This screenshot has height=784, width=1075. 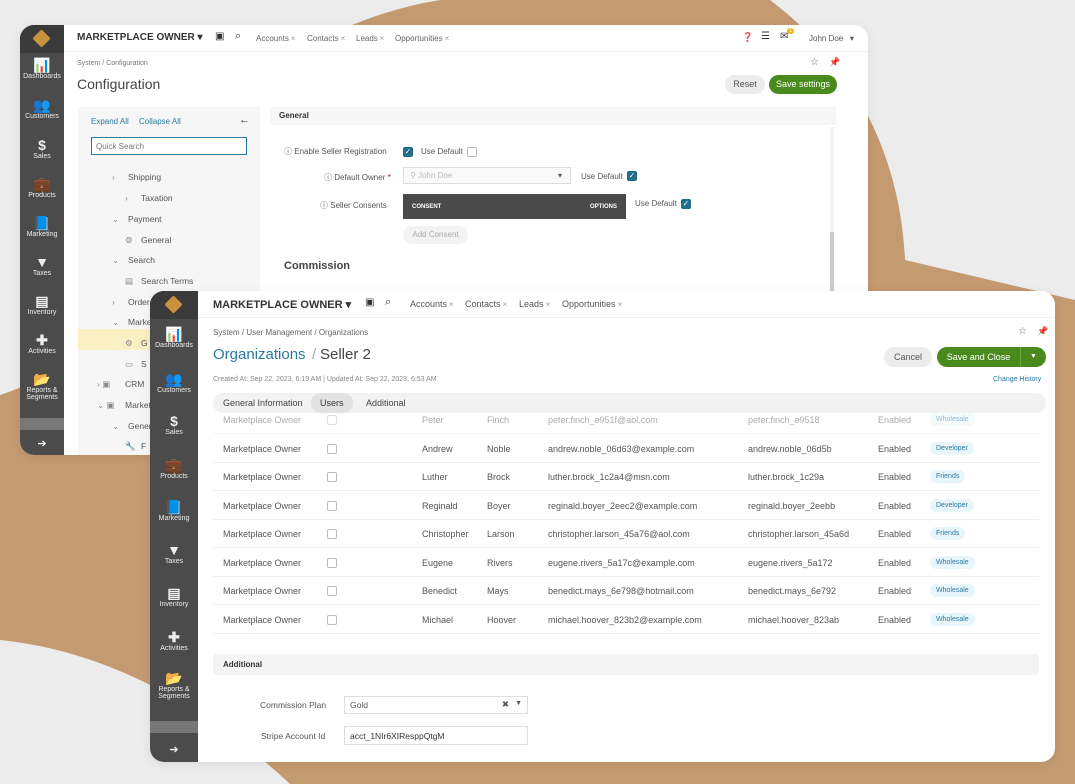 I want to click on save-and-close-button: Save and Close, so click(x=978, y=357).